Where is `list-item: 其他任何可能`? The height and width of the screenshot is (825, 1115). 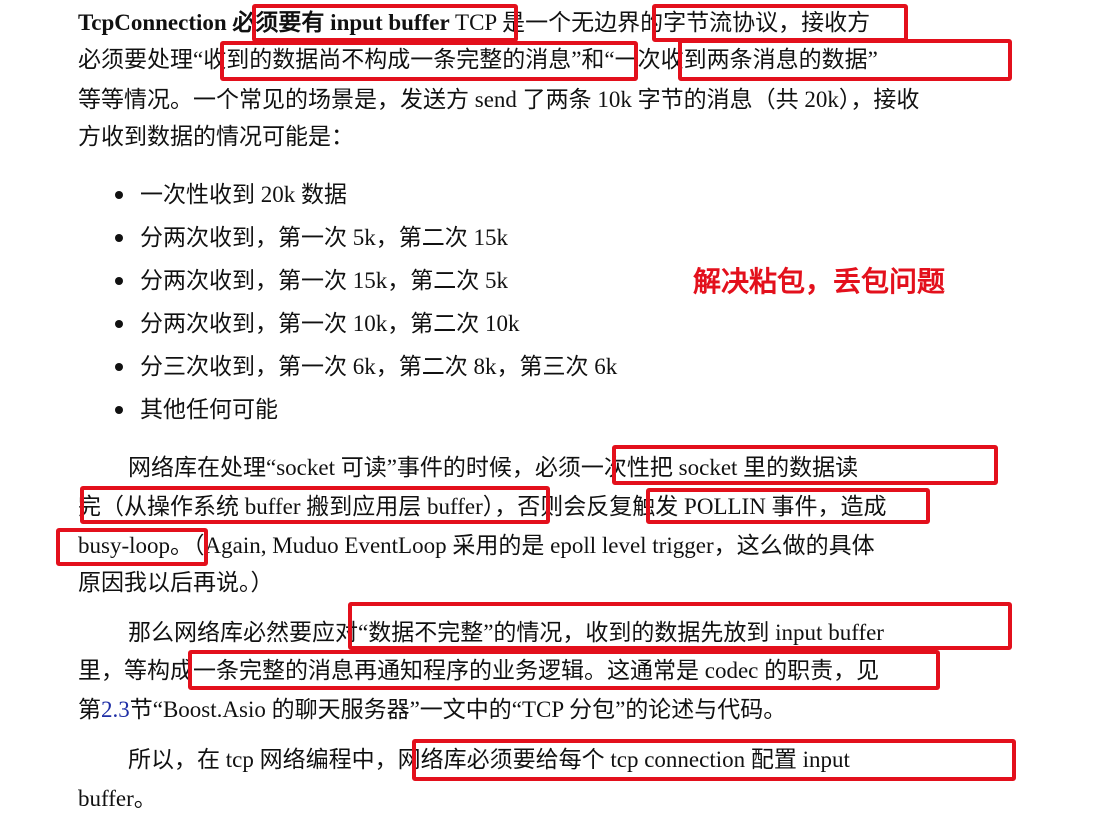
list-item: 其他任何可能 is located at coordinates (209, 409).